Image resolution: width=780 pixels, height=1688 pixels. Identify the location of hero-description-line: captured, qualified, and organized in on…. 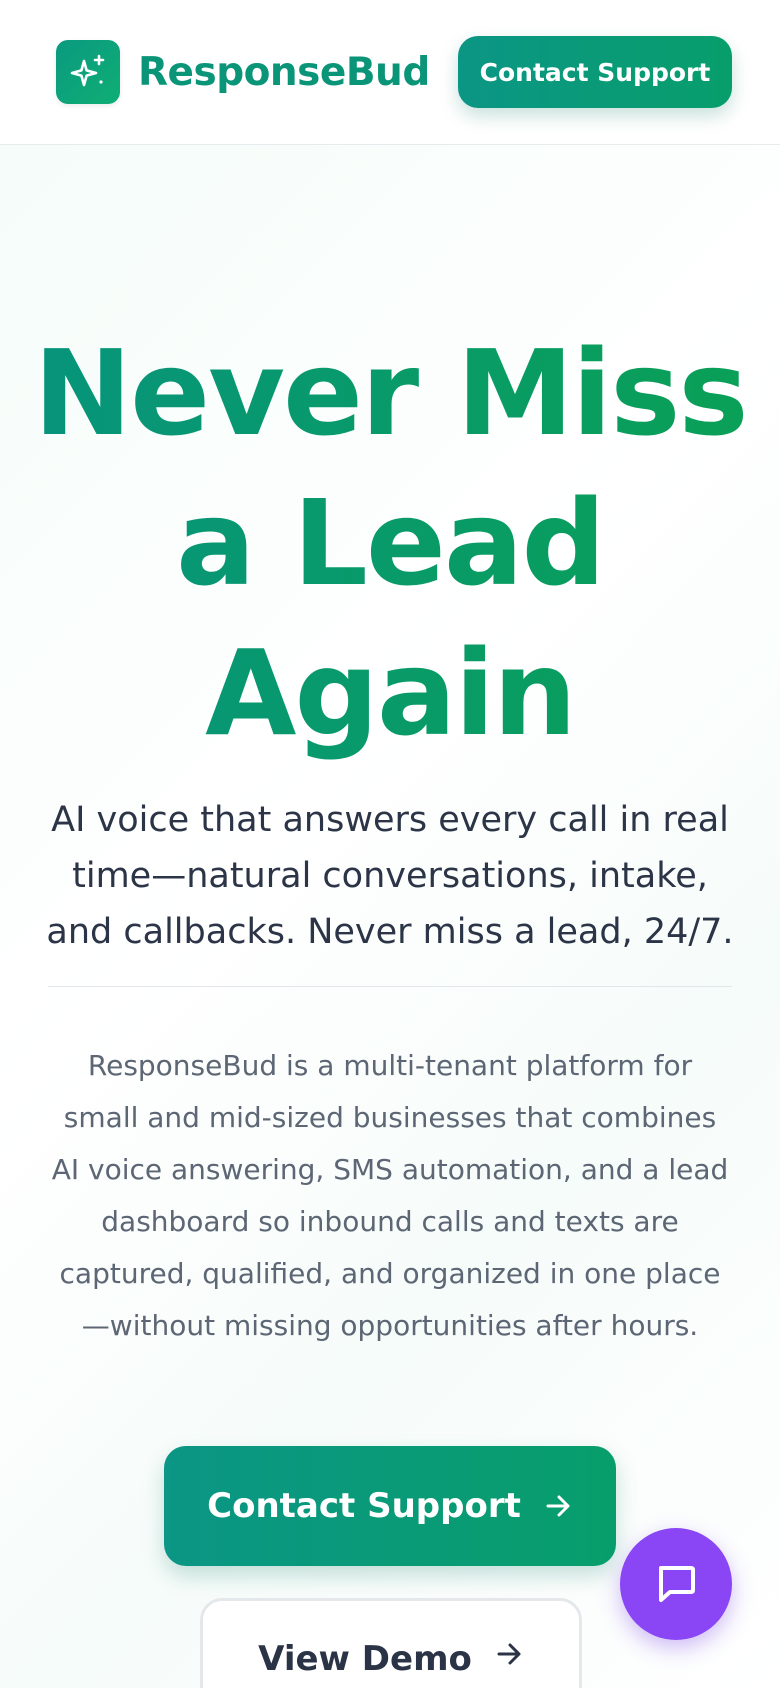
(390, 1273).